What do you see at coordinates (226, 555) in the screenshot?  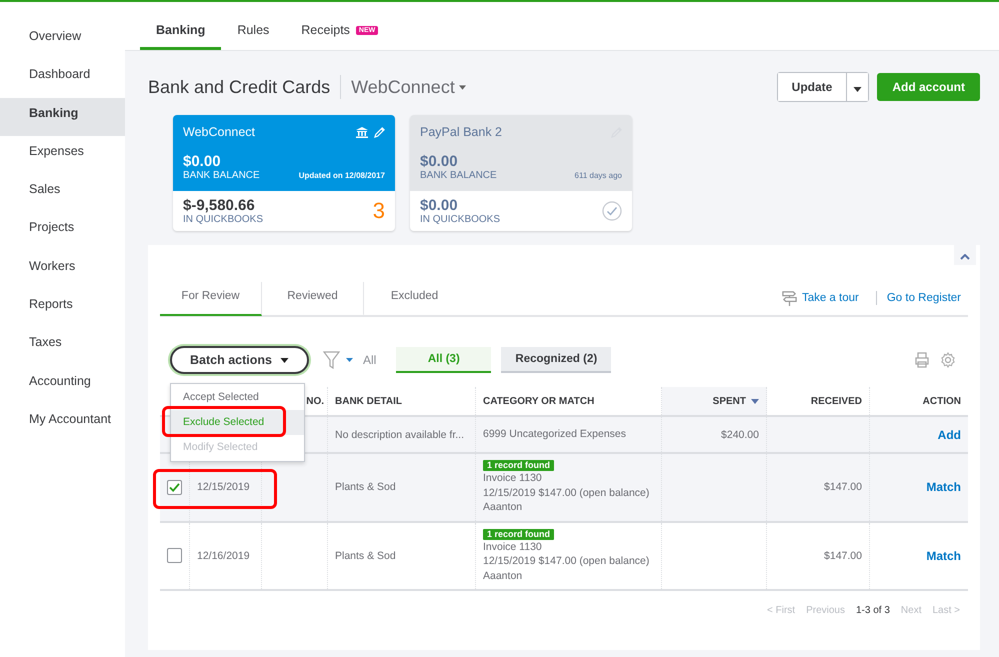 I see `table-cell: 12/16/2019` at bounding box center [226, 555].